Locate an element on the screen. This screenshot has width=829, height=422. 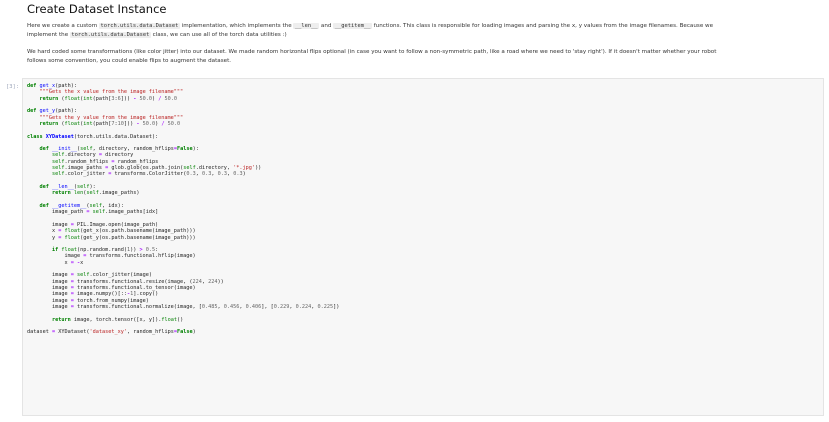
section-heading: Create Dataset Instance is located at coordinates (97, 9).